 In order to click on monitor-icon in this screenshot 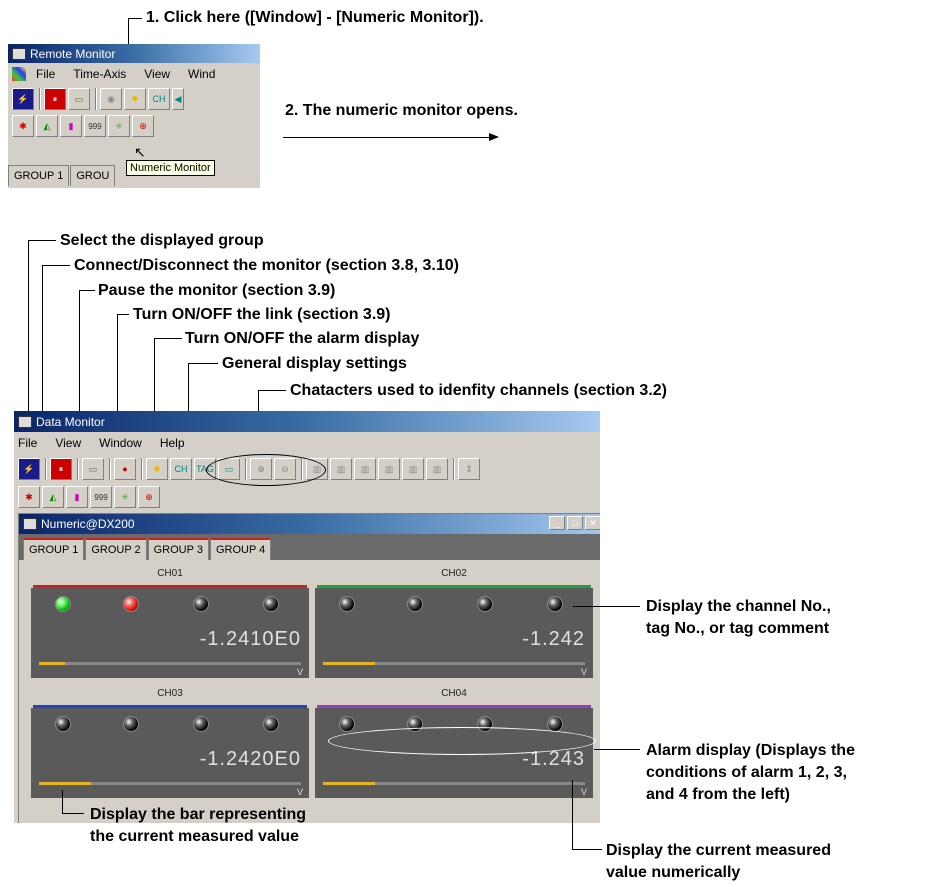, I will do `click(19, 53)`.